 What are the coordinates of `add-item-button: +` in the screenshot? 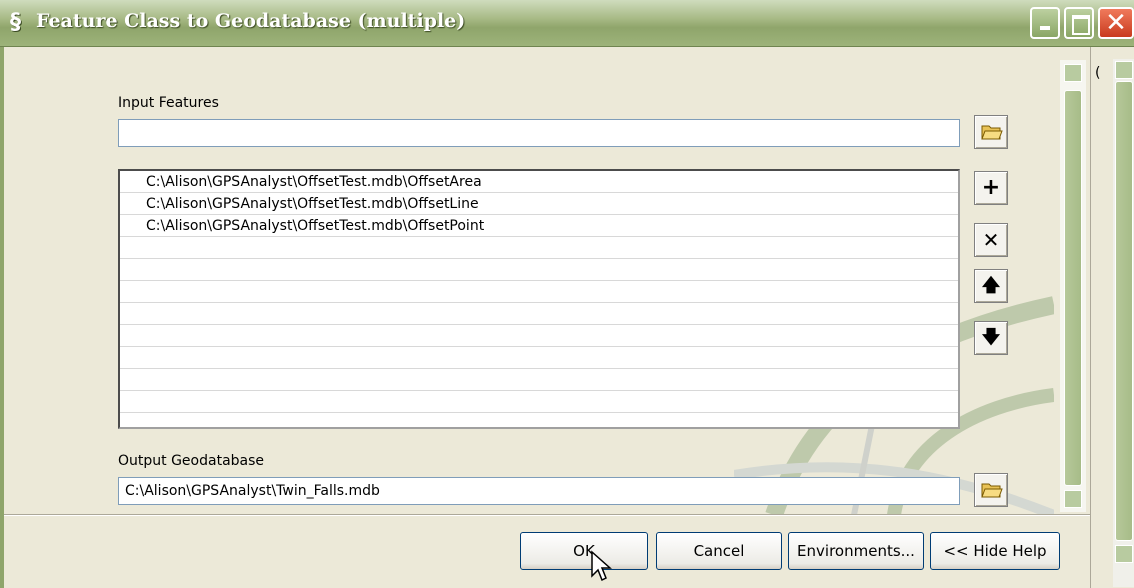 It's located at (991, 188).